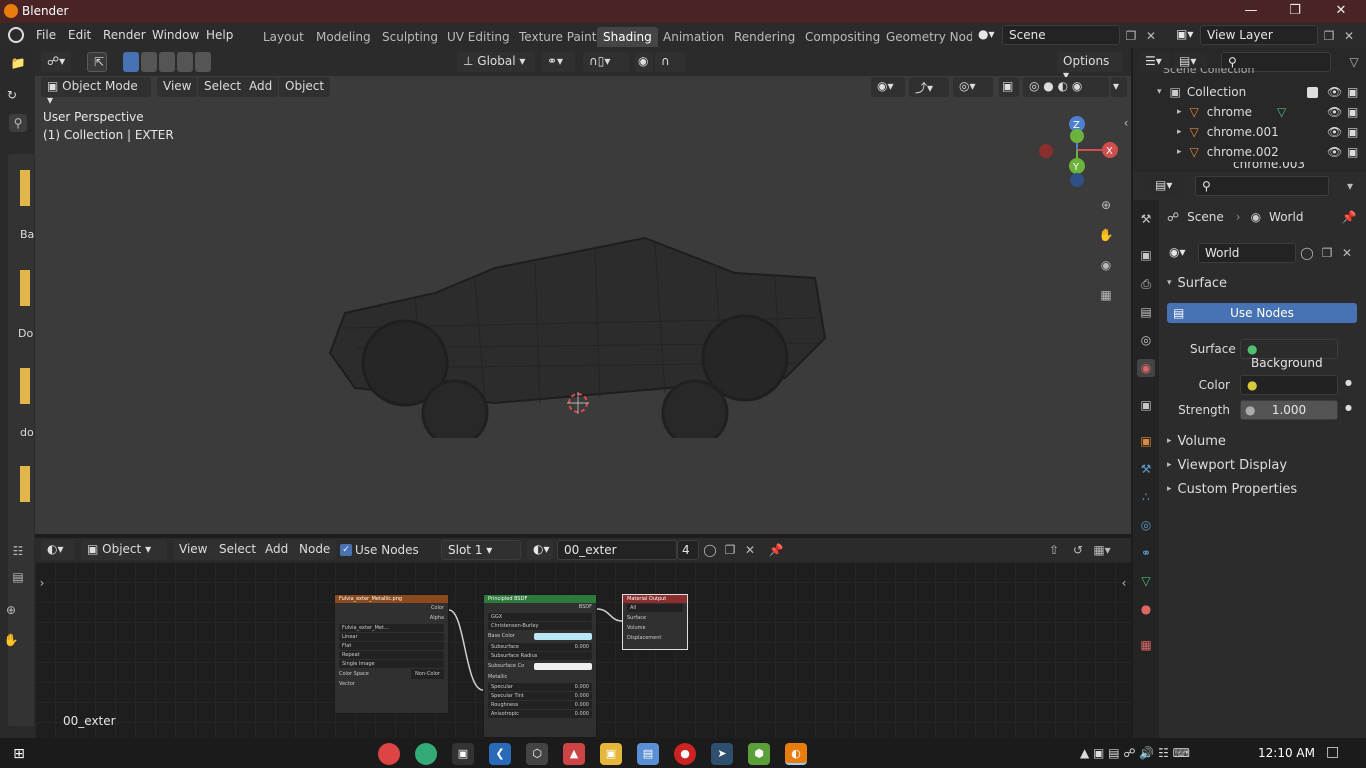  I want to click on world-browse-icon: ◉▾, so click(1182, 253).